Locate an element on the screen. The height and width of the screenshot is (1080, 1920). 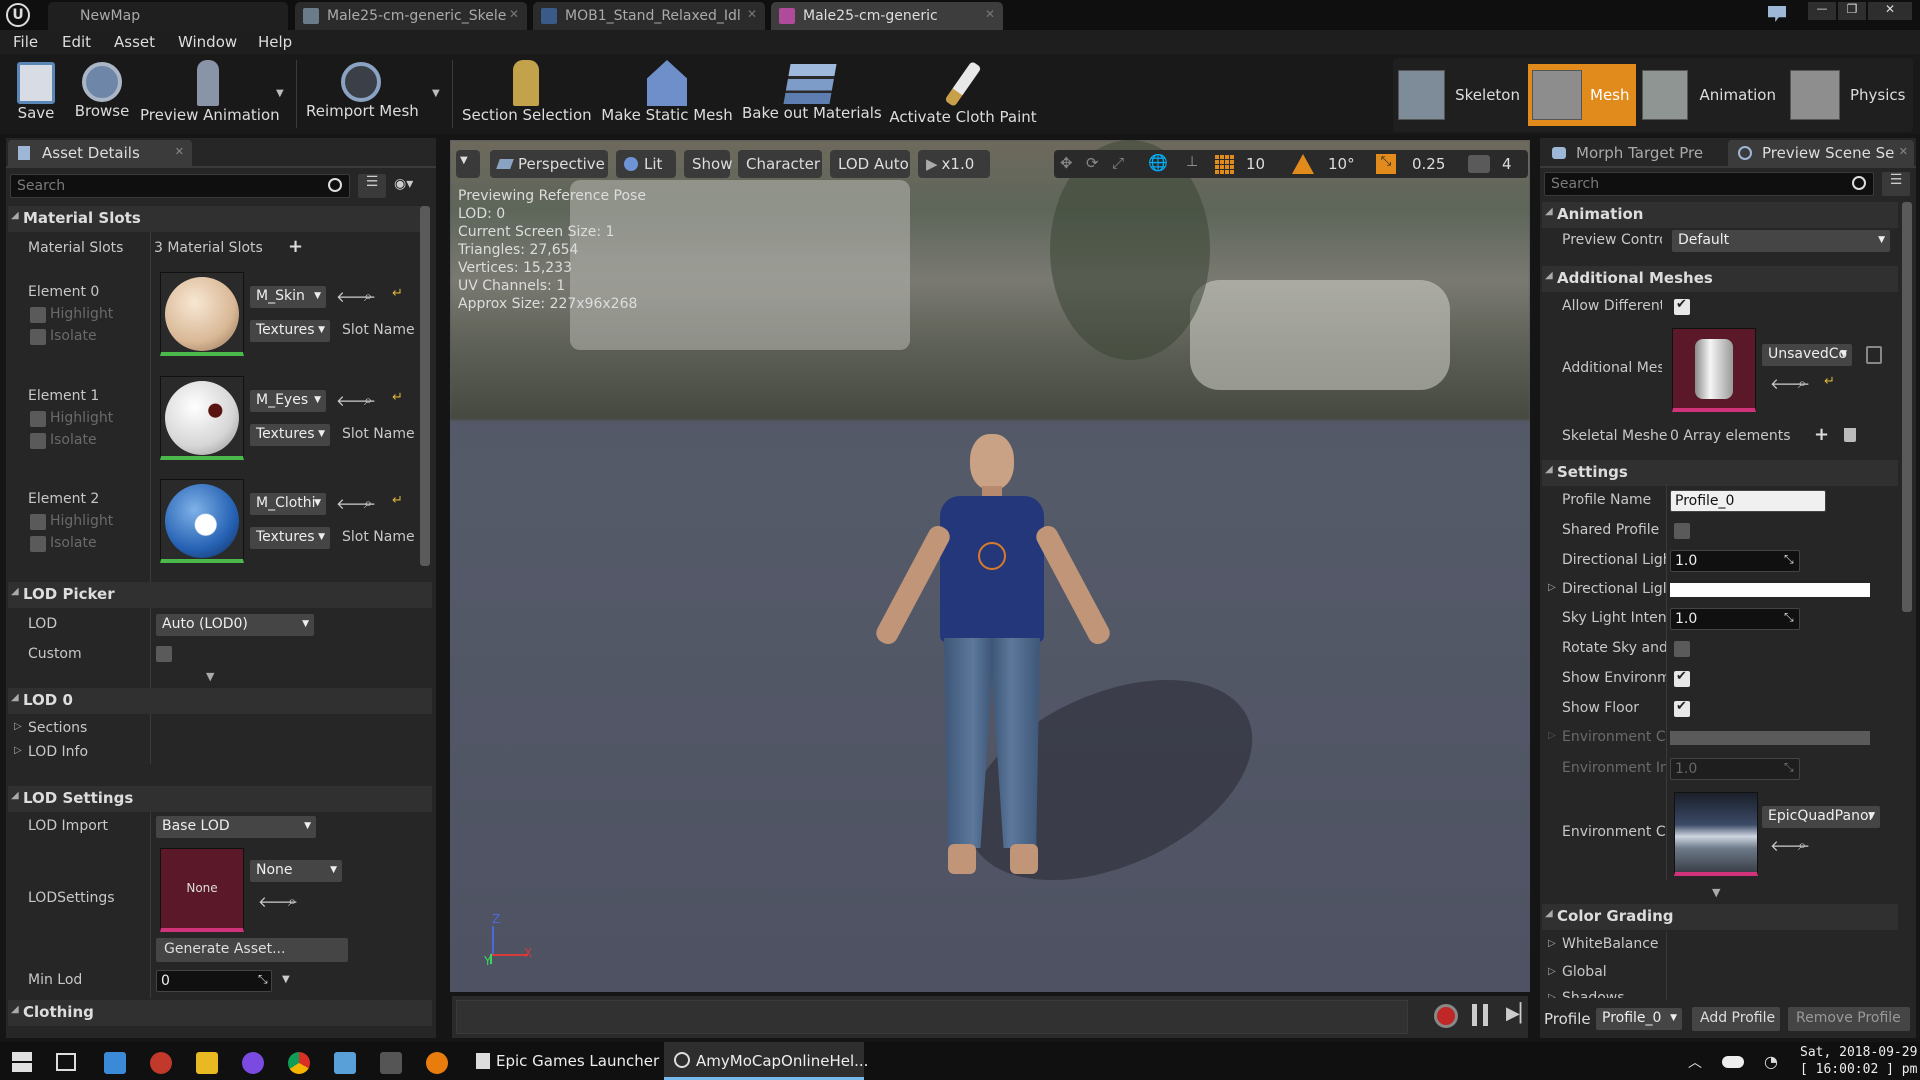
playback-speed-button: ▶ x1.0 is located at coordinates (954, 164).